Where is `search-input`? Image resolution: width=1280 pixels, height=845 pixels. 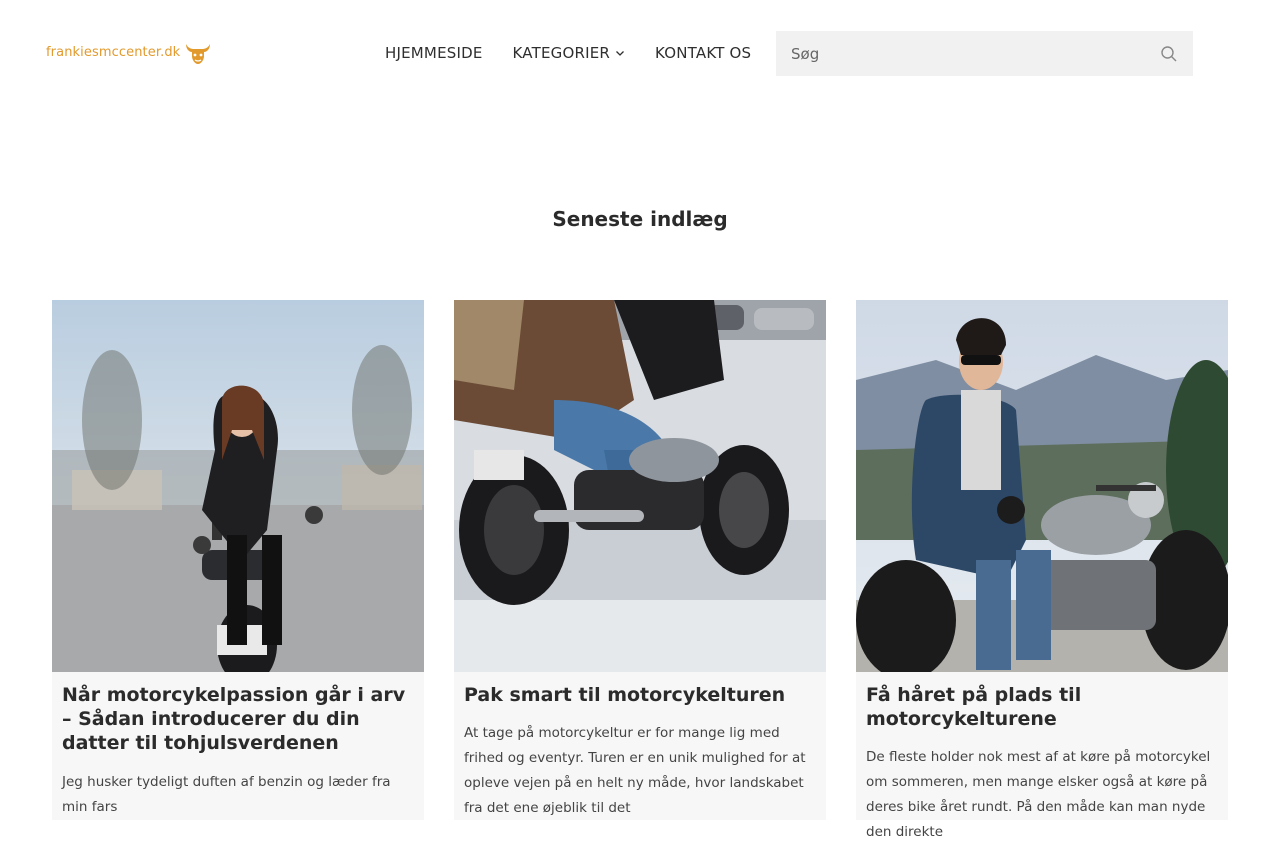 search-input is located at coordinates (975, 53).